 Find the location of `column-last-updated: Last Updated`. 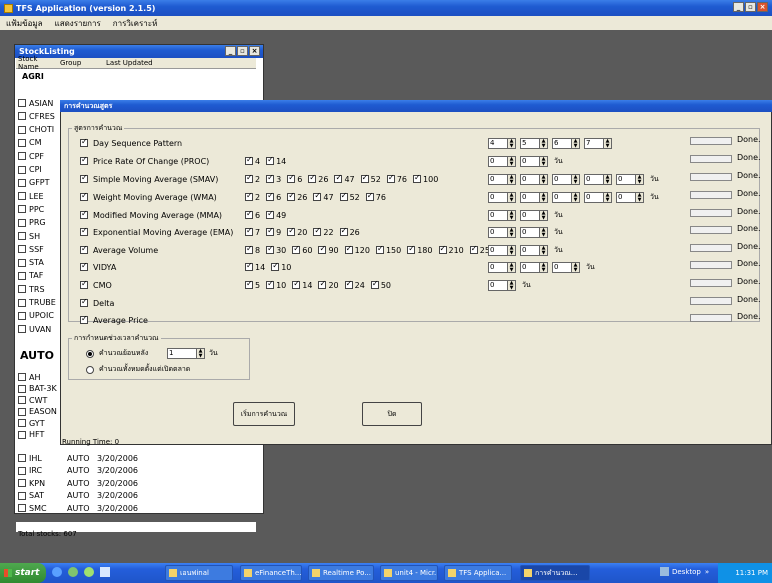

column-last-updated: Last Updated is located at coordinates (129, 63).